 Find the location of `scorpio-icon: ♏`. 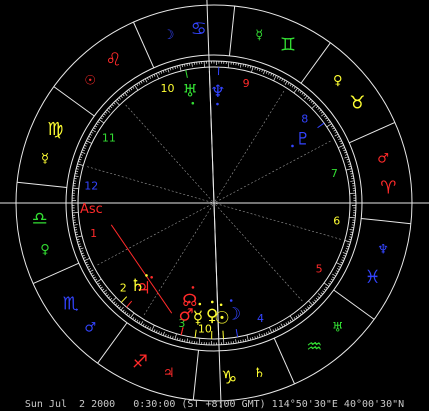

scorpio-icon: ♏ is located at coordinates (71, 303).